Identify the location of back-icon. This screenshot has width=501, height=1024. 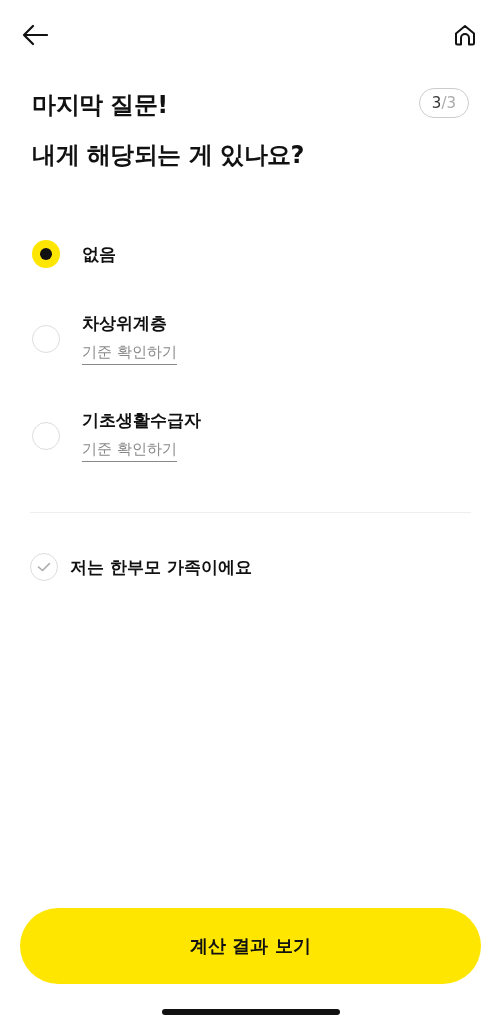
(35, 35).